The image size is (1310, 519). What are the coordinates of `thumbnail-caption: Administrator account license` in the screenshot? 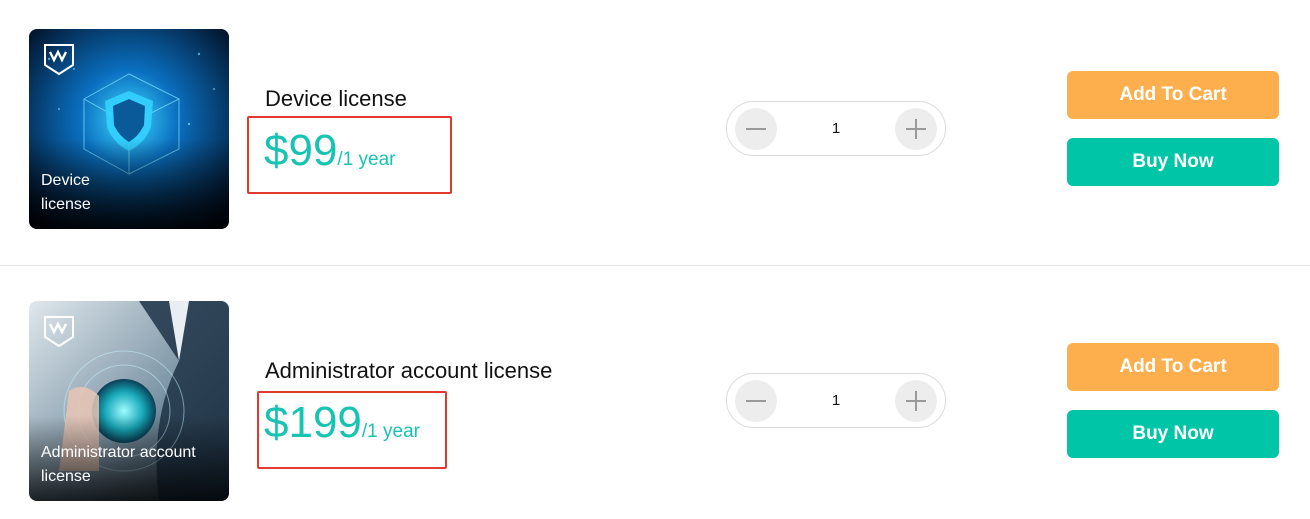 It's located at (118, 464).